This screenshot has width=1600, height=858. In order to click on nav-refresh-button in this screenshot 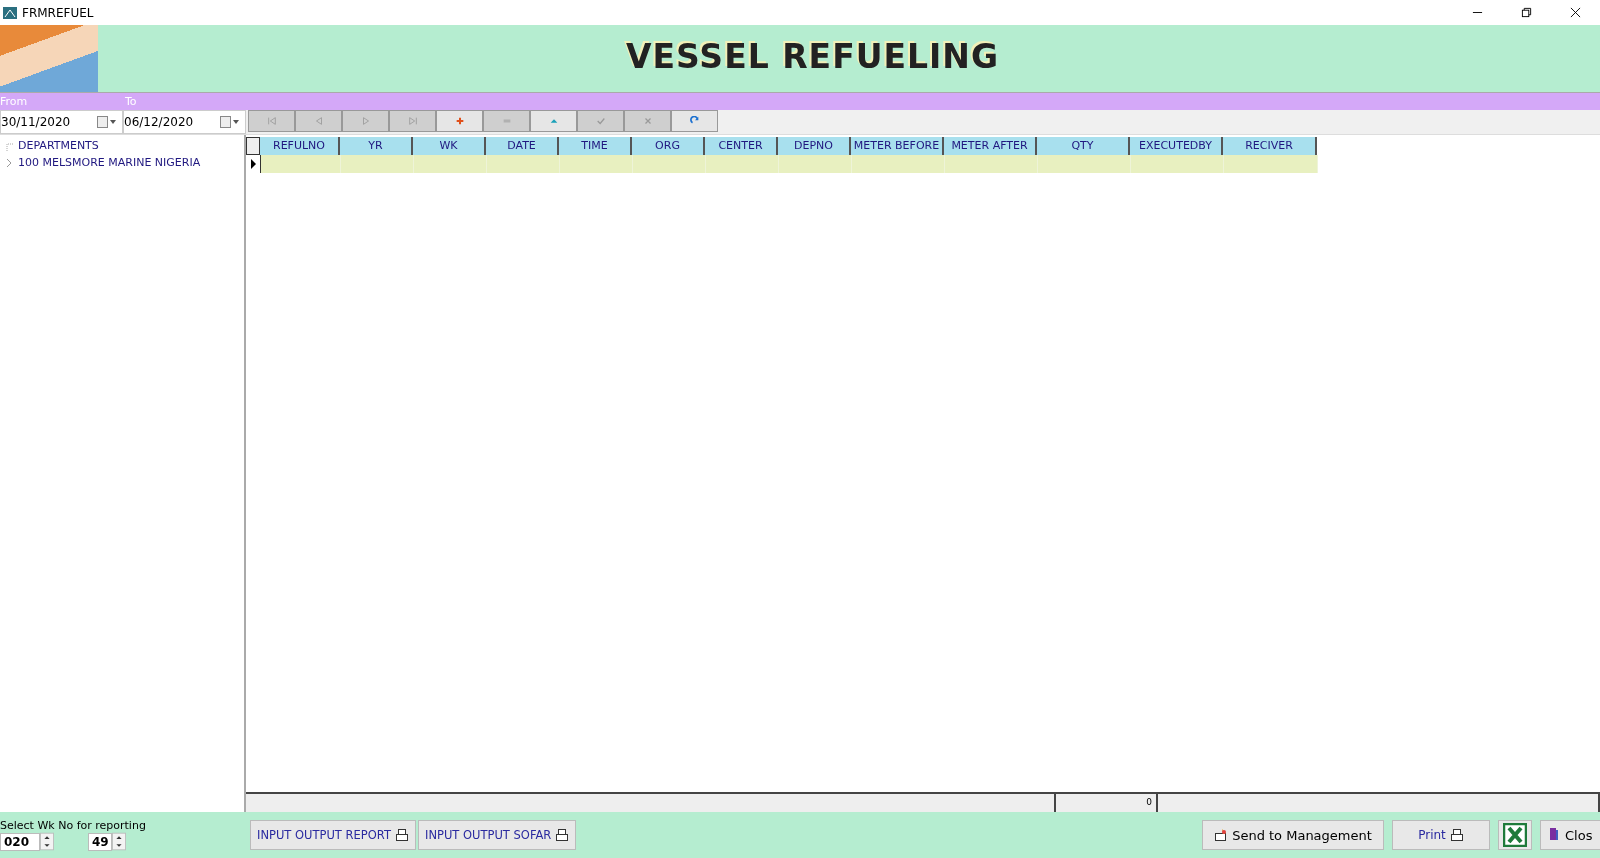, I will do `click(694, 121)`.